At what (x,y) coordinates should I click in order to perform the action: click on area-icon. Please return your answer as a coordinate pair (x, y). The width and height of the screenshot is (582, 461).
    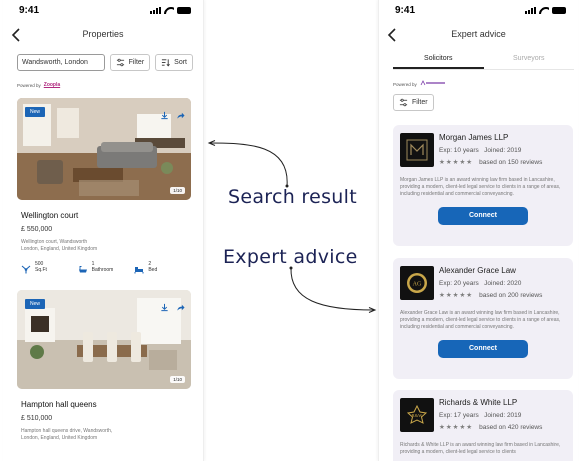
    Looking at the image, I should click on (26, 267).